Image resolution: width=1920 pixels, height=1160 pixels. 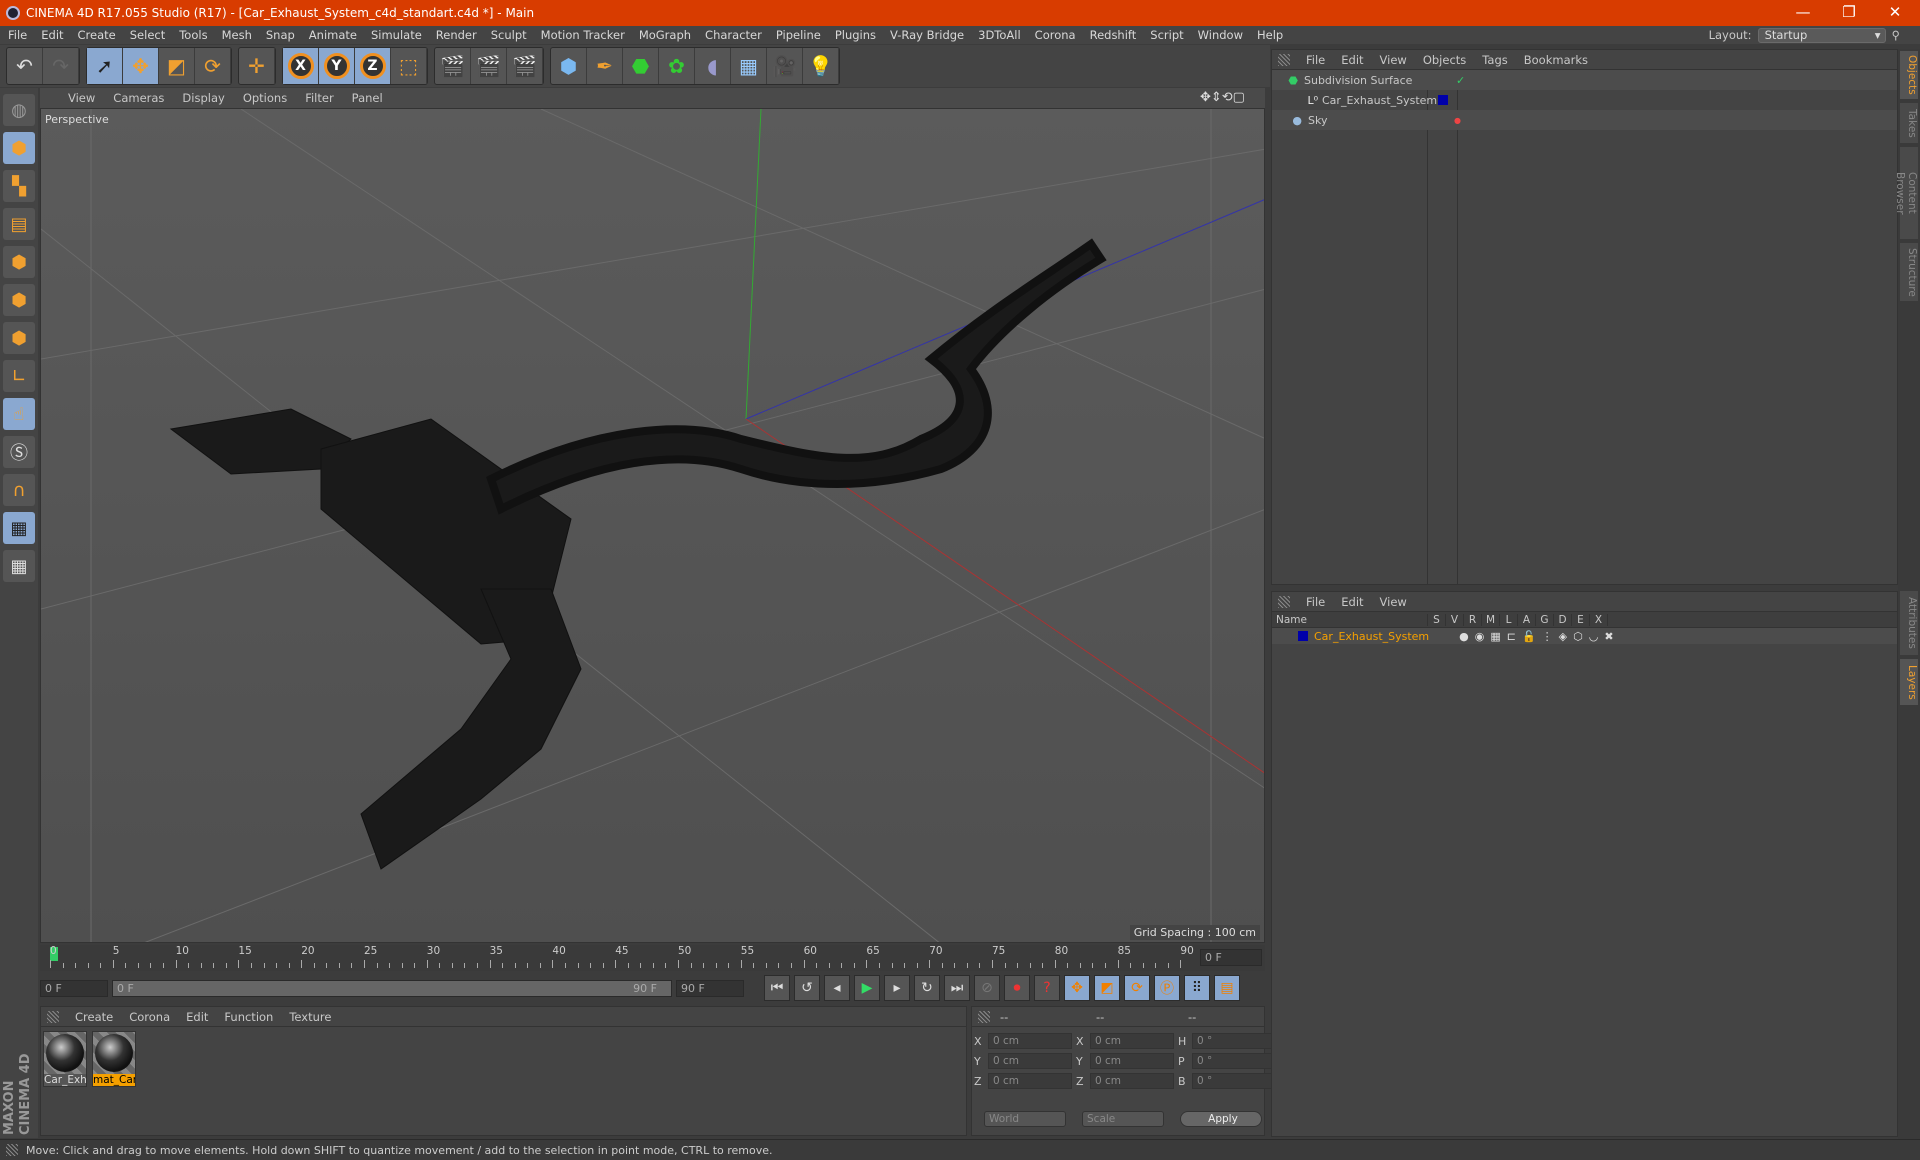 What do you see at coordinates (1047, 988) in the screenshot?
I see `keyframe-help-icon: ?` at bounding box center [1047, 988].